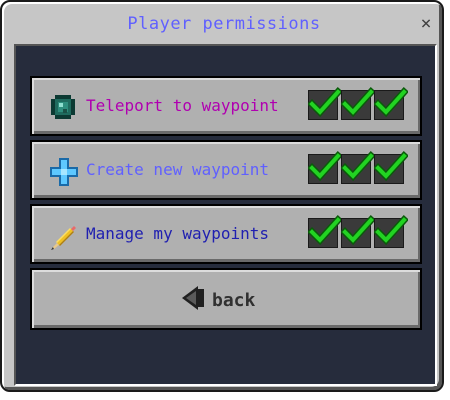 The image size is (450, 400). What do you see at coordinates (63, 235) in the screenshot?
I see `pencil-icon` at bounding box center [63, 235].